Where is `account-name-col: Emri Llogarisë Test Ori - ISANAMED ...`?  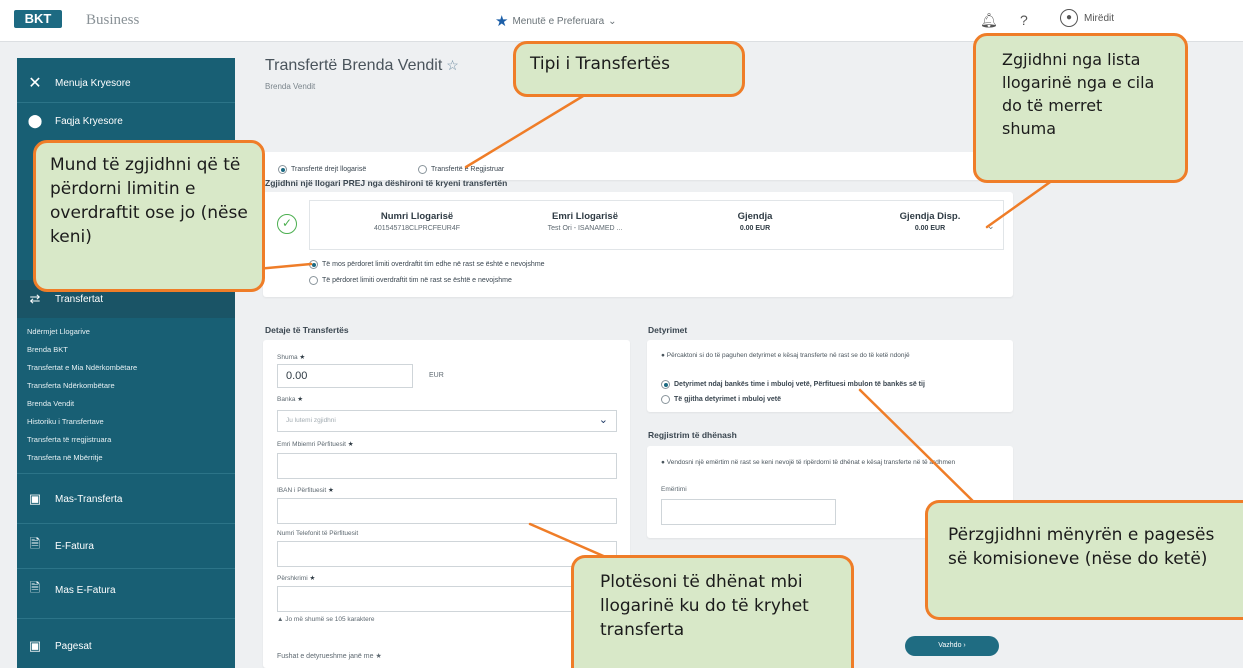 account-name-col: Emri Llogarisë Test Ori - ISANAMED ... is located at coordinates (585, 221).